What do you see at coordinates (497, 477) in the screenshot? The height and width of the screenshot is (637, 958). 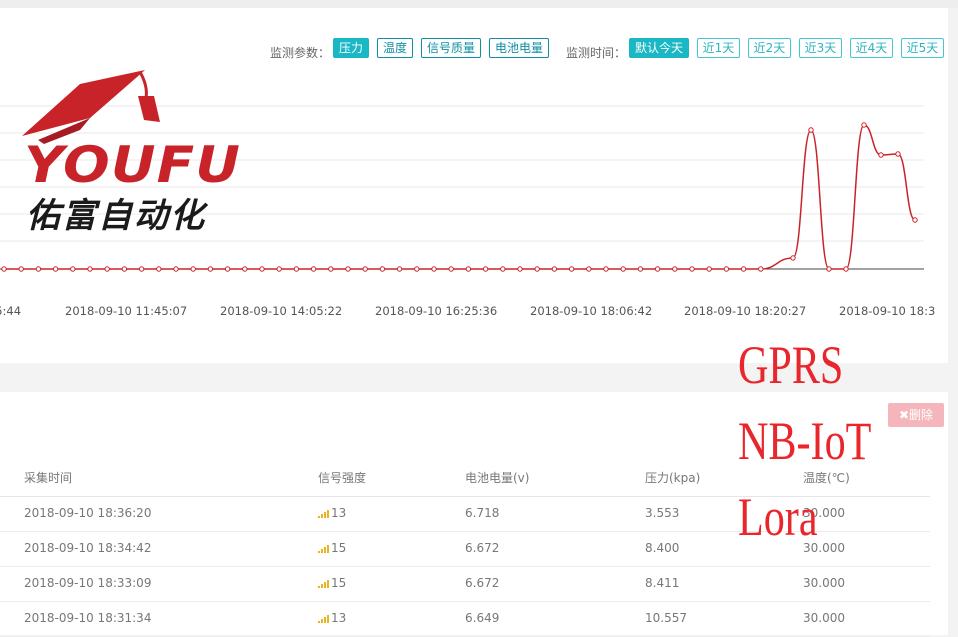 I see `header-battery: 电池电量(v)` at bounding box center [497, 477].